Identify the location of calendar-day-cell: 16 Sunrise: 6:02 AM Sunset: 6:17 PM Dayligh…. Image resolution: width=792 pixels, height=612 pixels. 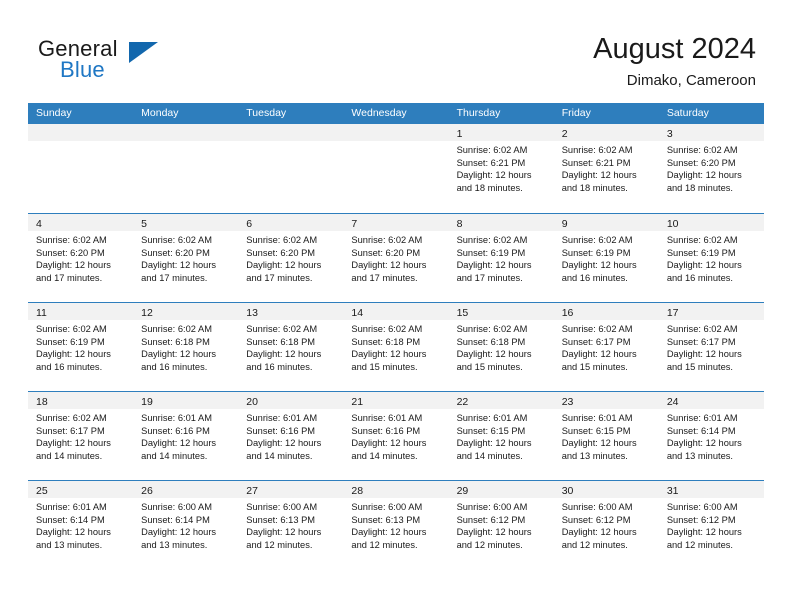
(606, 347).